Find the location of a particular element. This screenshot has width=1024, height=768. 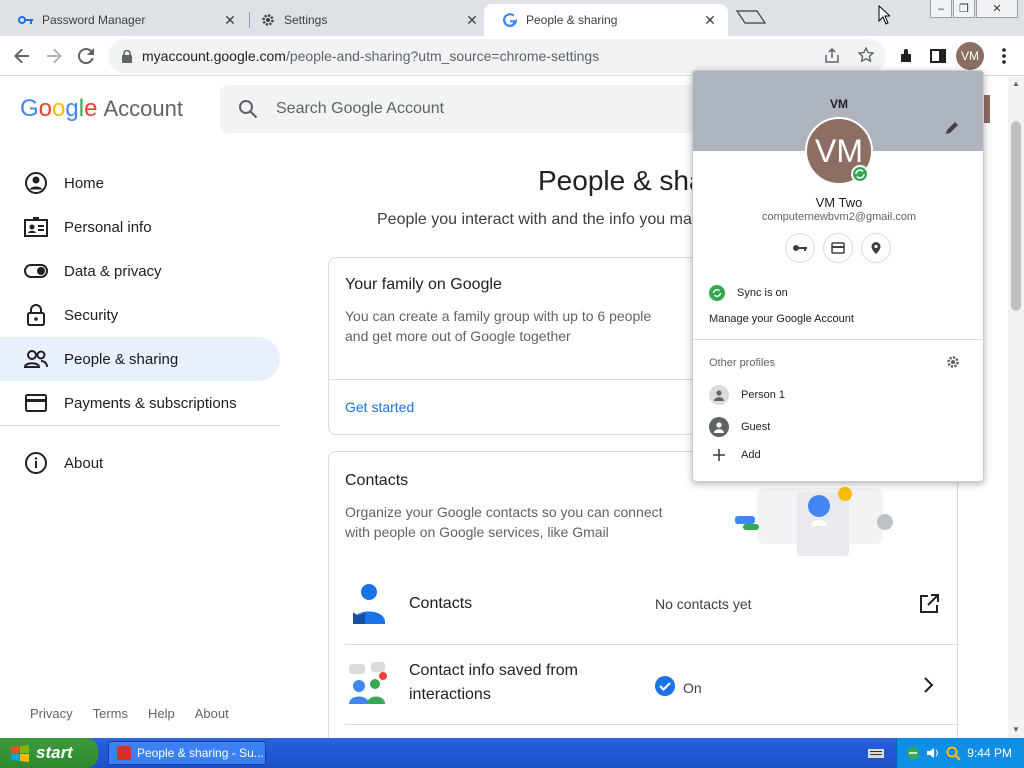

scroll-thumb is located at coordinates (1016, 216).